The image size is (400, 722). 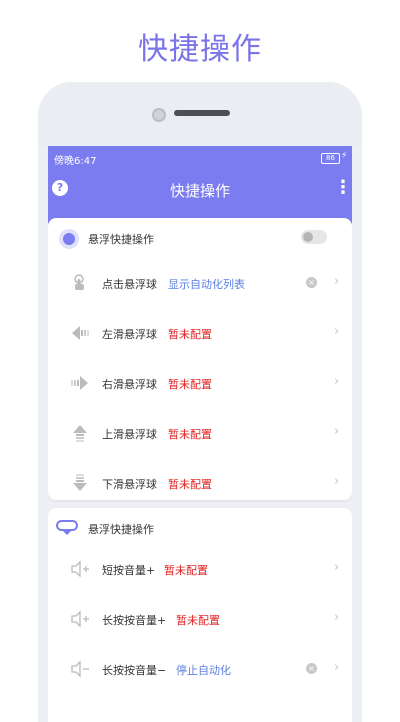 I want to click on row-value: 停止自动化, so click(x=203, y=670).